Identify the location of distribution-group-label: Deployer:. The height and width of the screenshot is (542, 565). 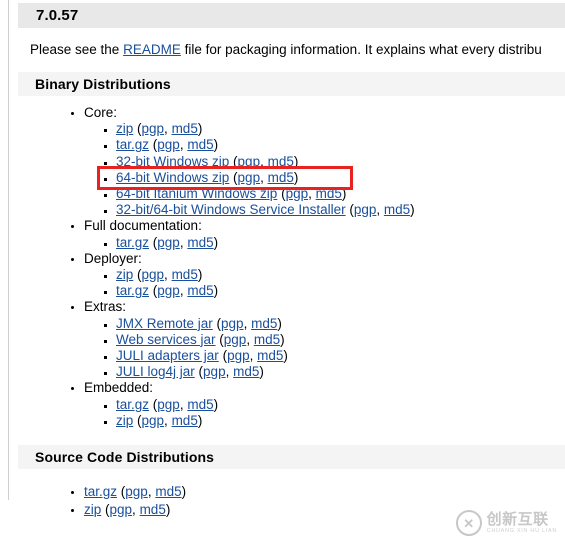
(113, 258).